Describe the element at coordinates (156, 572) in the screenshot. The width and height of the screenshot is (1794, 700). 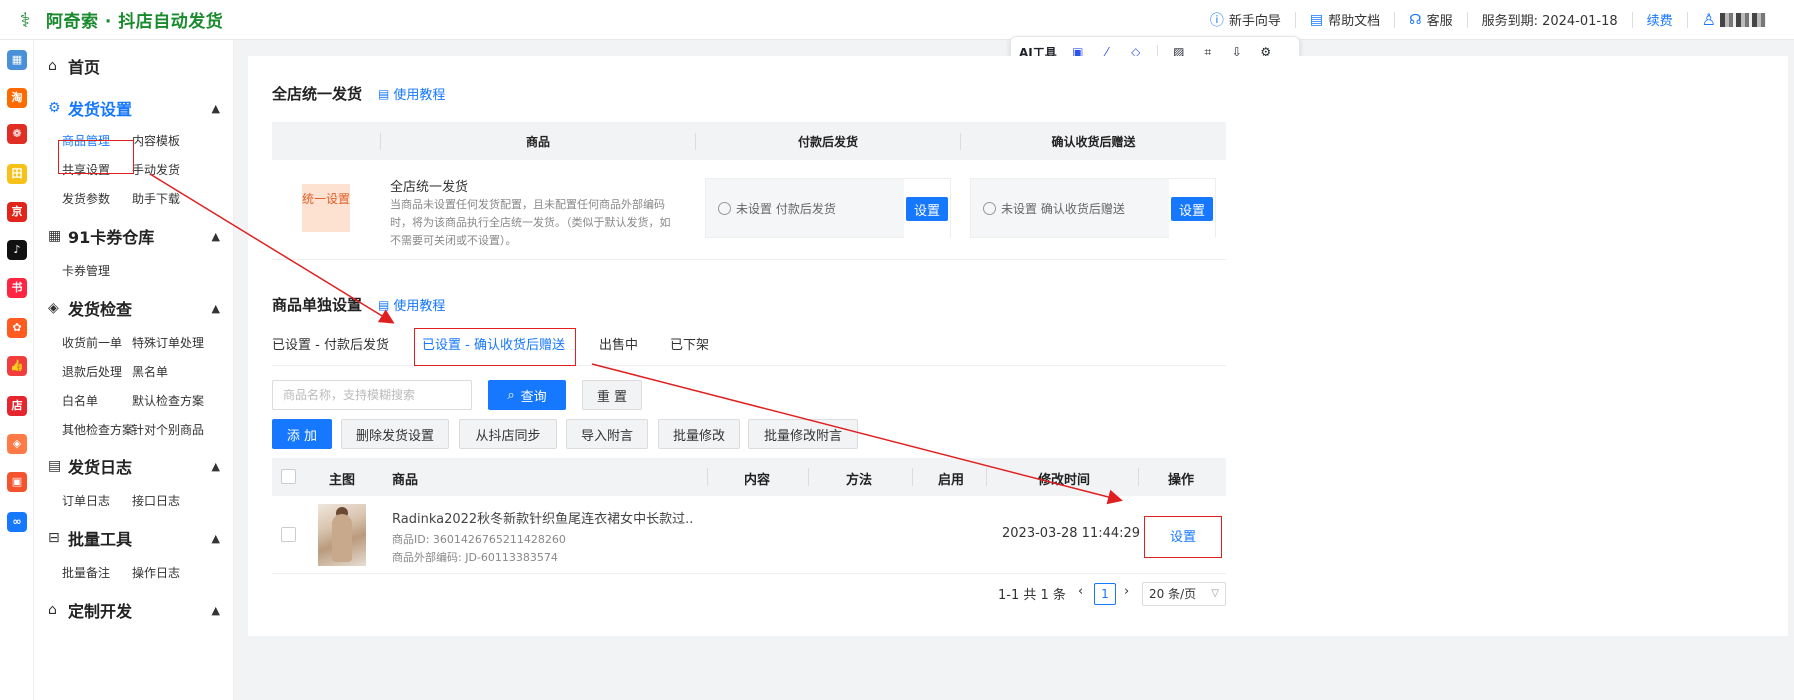
I see `sidebar-item-operation-log: 操作日志` at that location.